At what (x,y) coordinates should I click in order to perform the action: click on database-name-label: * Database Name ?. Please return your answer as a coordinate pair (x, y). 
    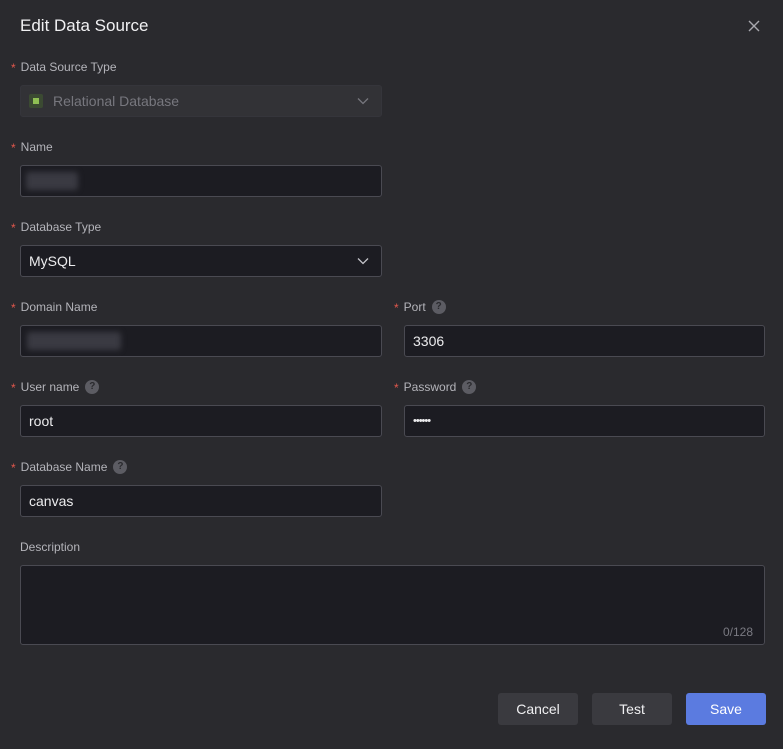
    Looking at the image, I should click on (69, 467).